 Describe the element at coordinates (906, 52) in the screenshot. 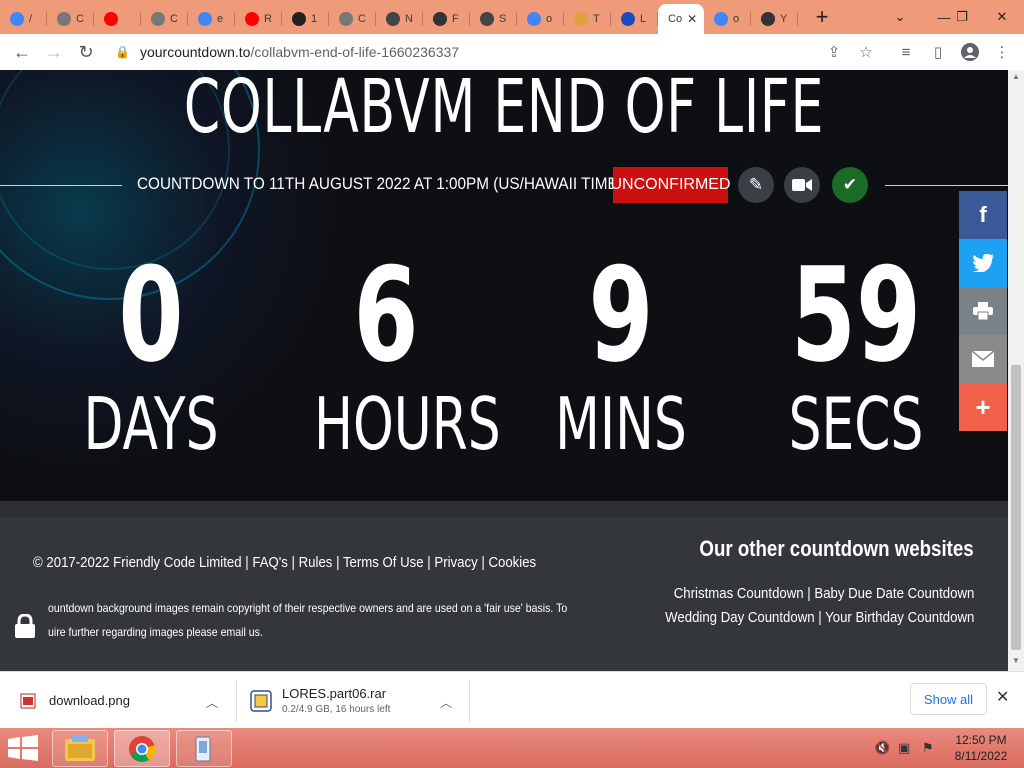

I see `media-queue-icon: ≡` at that location.